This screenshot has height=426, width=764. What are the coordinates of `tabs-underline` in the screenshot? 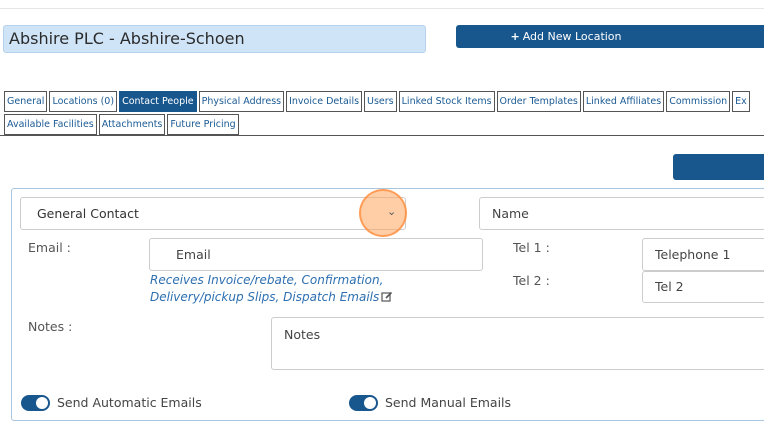 It's located at (382, 135).